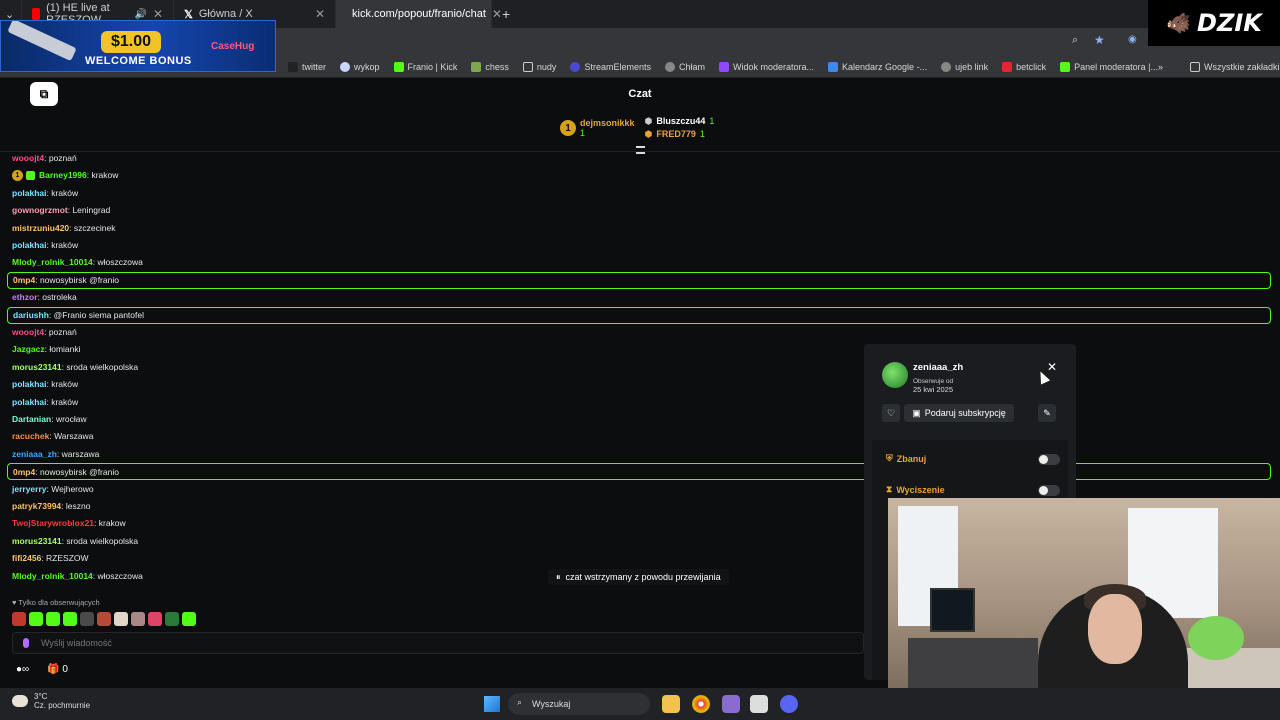  Describe the element at coordinates (44, 297) in the screenshot. I see `chat-message: ethzor: ostroleka` at that location.